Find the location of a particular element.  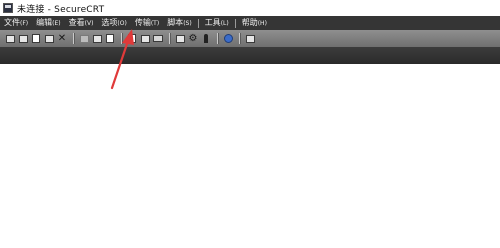

session-options-icon is located at coordinates (180, 38).